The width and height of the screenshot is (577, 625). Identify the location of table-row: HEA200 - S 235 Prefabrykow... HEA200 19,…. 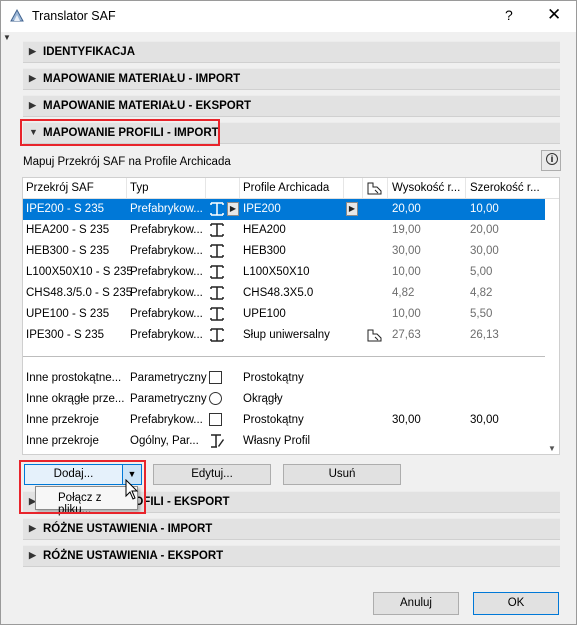
(284, 230).